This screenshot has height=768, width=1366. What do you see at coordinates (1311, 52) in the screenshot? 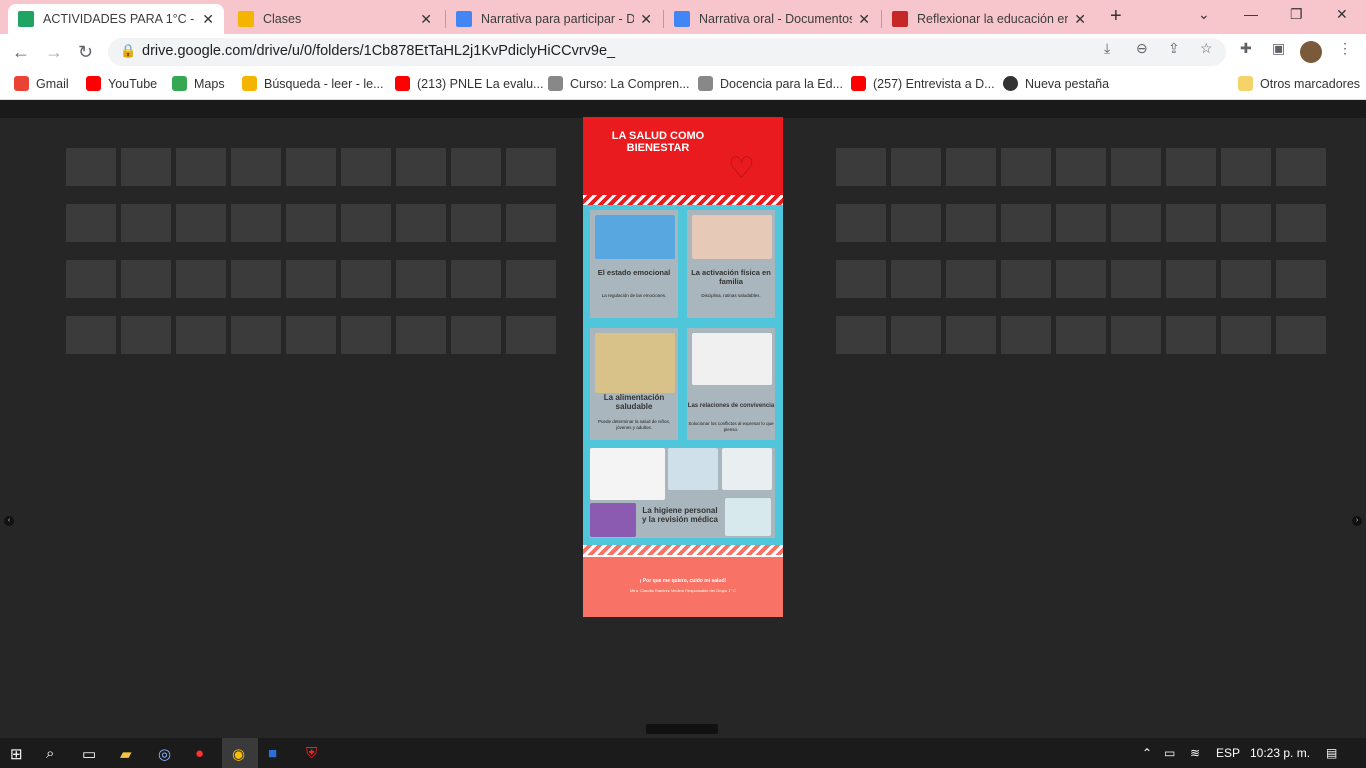
I see `avatar` at bounding box center [1311, 52].